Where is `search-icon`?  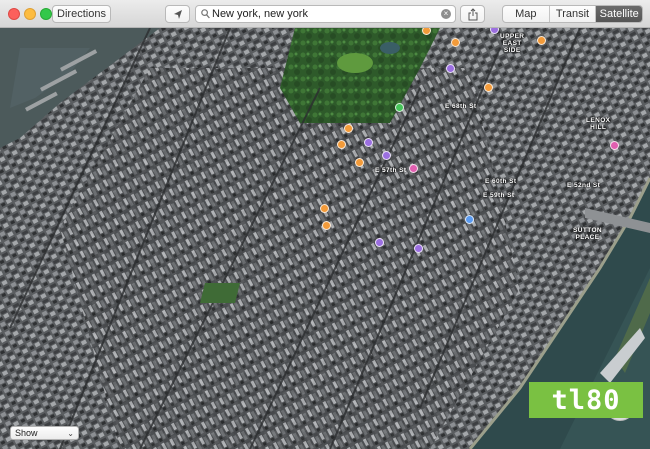
search-icon is located at coordinates (205, 14).